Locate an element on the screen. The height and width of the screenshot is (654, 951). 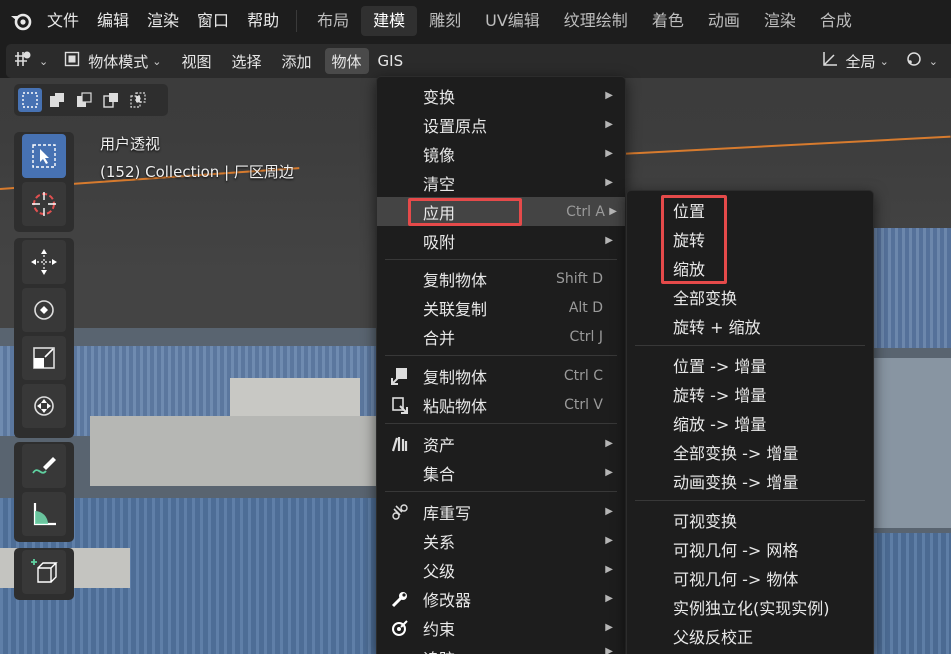
menu-item-label: 设置原点 is located at coordinates (455, 126).